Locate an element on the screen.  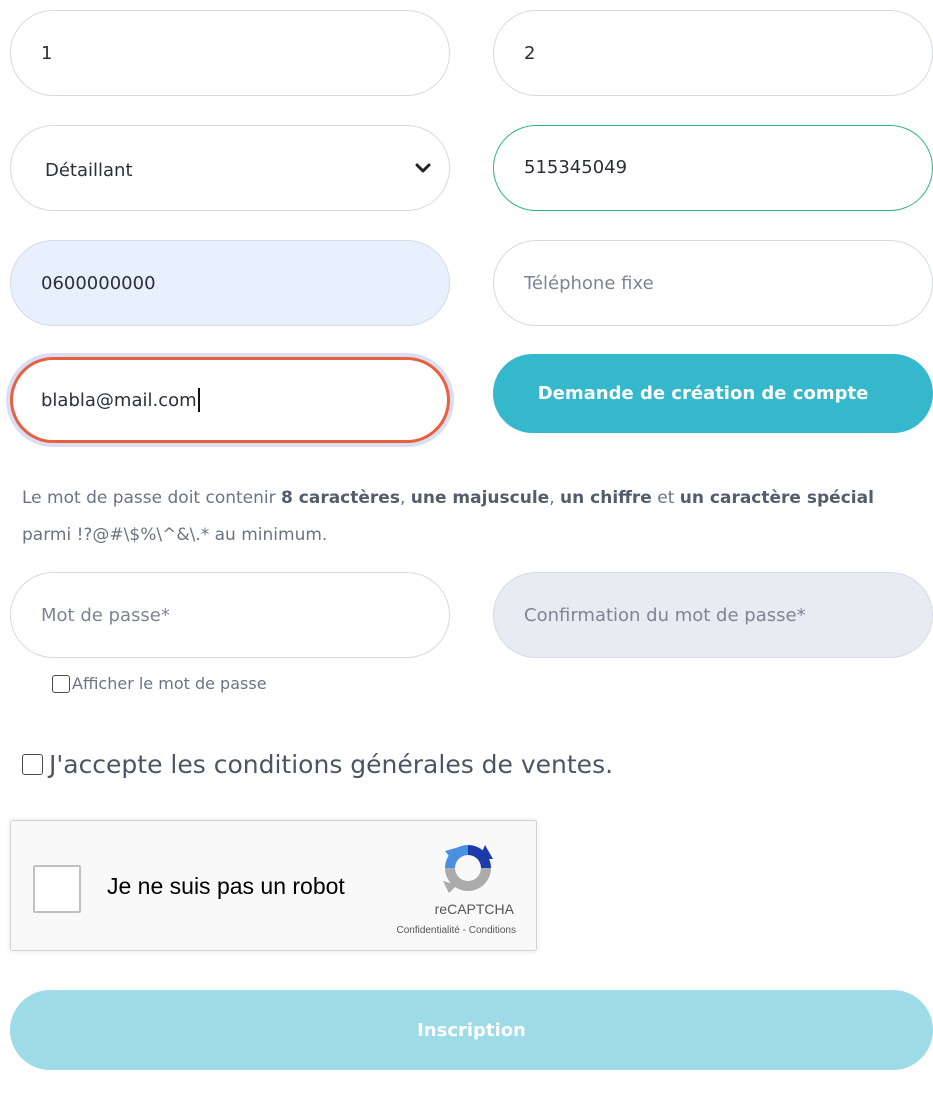
email-value: blabla@mail.com is located at coordinates (119, 400).